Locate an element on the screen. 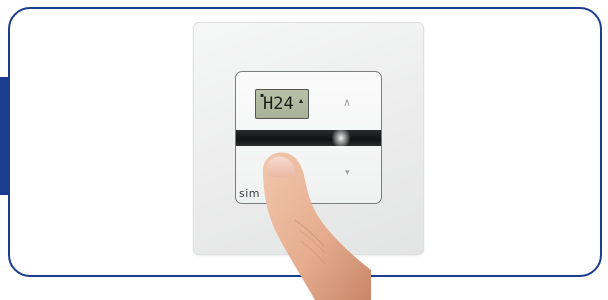  band-light-reflection is located at coordinates (341, 138).